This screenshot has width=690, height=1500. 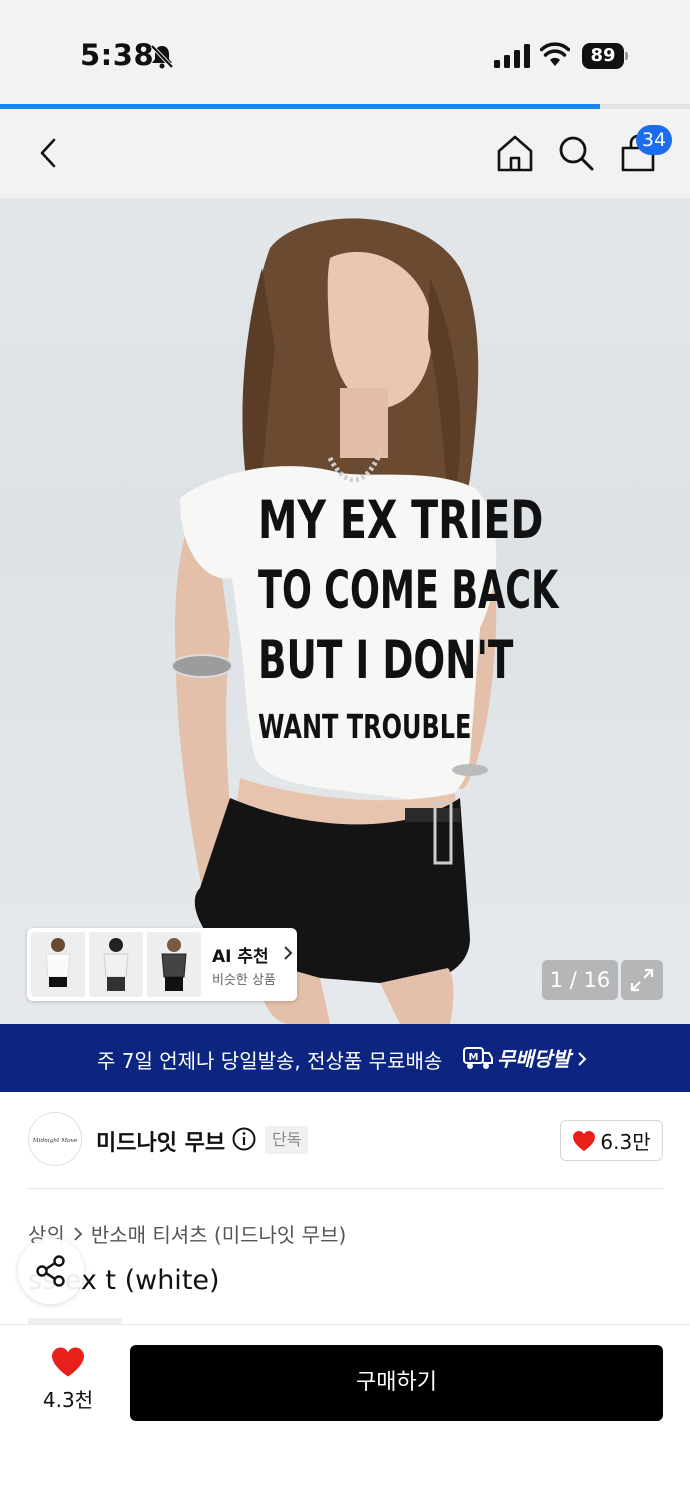 I want to click on expand-image-button, so click(x=642, y=980).